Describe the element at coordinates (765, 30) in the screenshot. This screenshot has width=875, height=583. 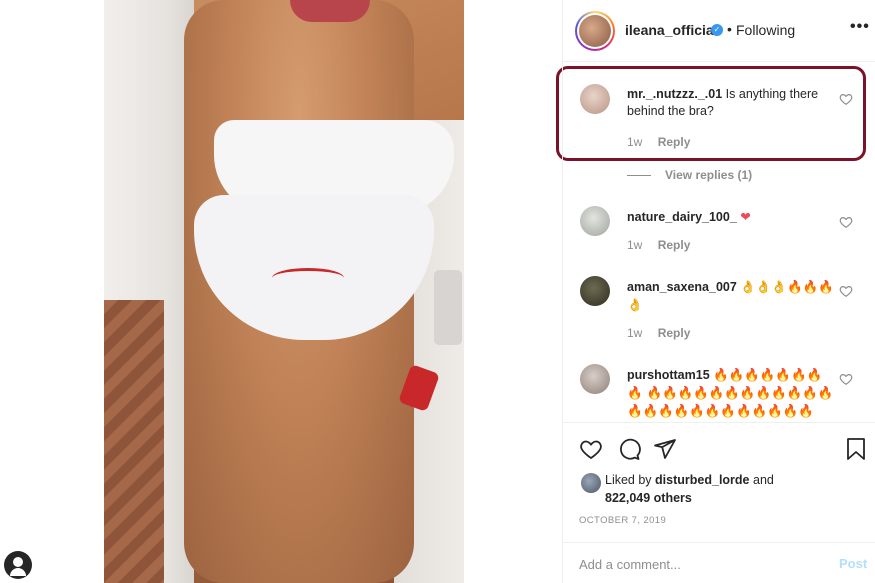
I see `following-button: Following` at that location.